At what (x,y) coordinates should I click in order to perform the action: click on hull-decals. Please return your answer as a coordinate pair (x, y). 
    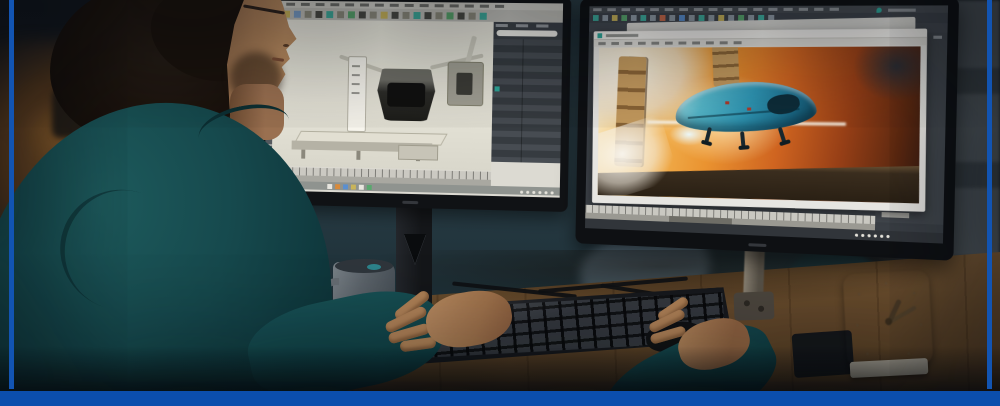
    Looking at the image, I should click on (727, 103).